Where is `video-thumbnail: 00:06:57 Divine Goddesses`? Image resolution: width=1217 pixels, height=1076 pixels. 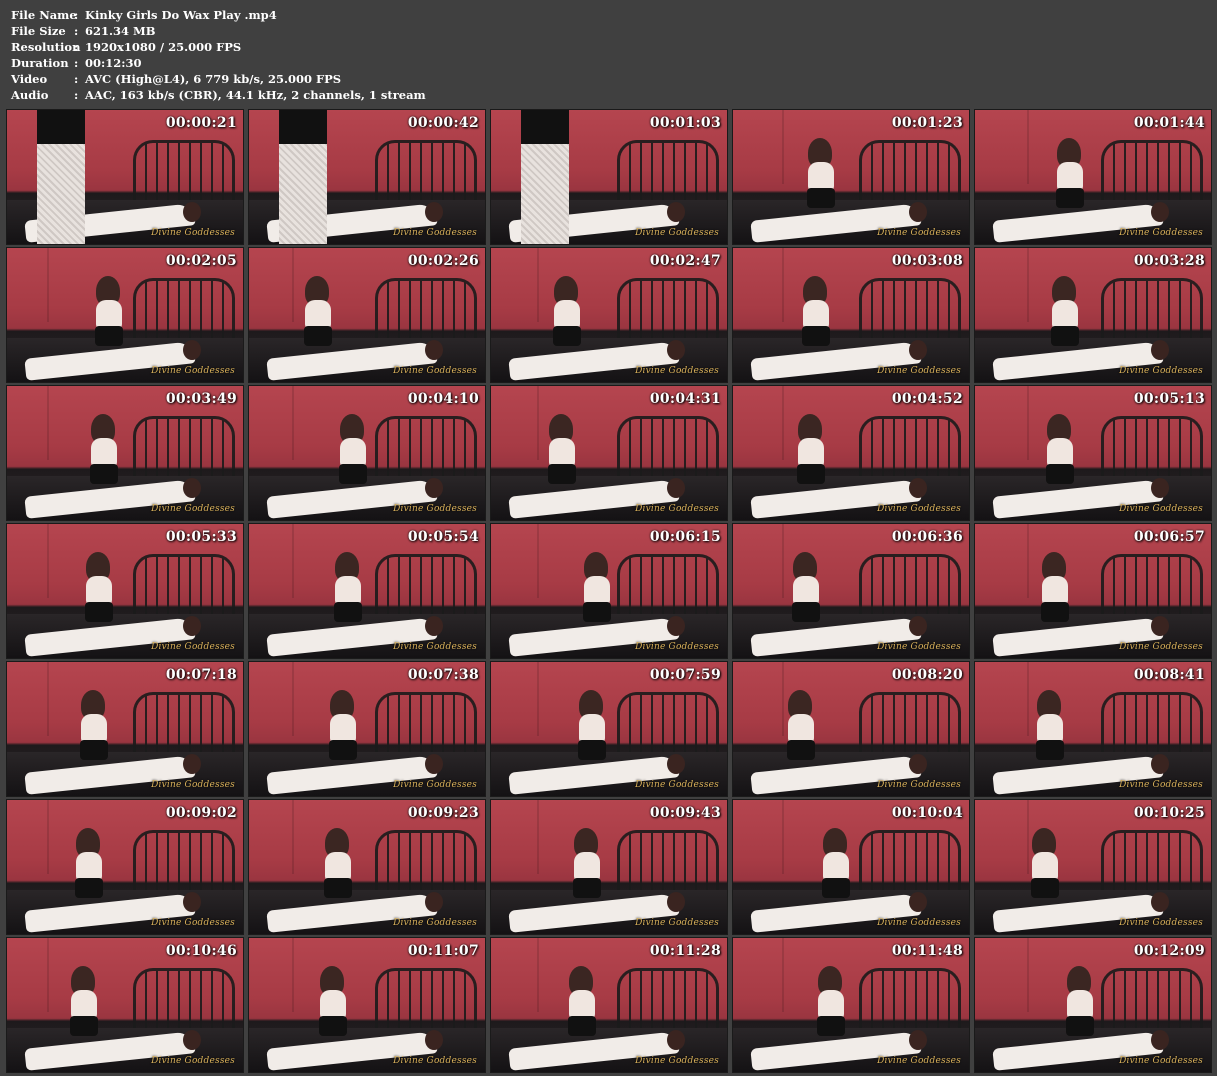 video-thumbnail: 00:06:57 Divine Goddesses is located at coordinates (1093, 591).